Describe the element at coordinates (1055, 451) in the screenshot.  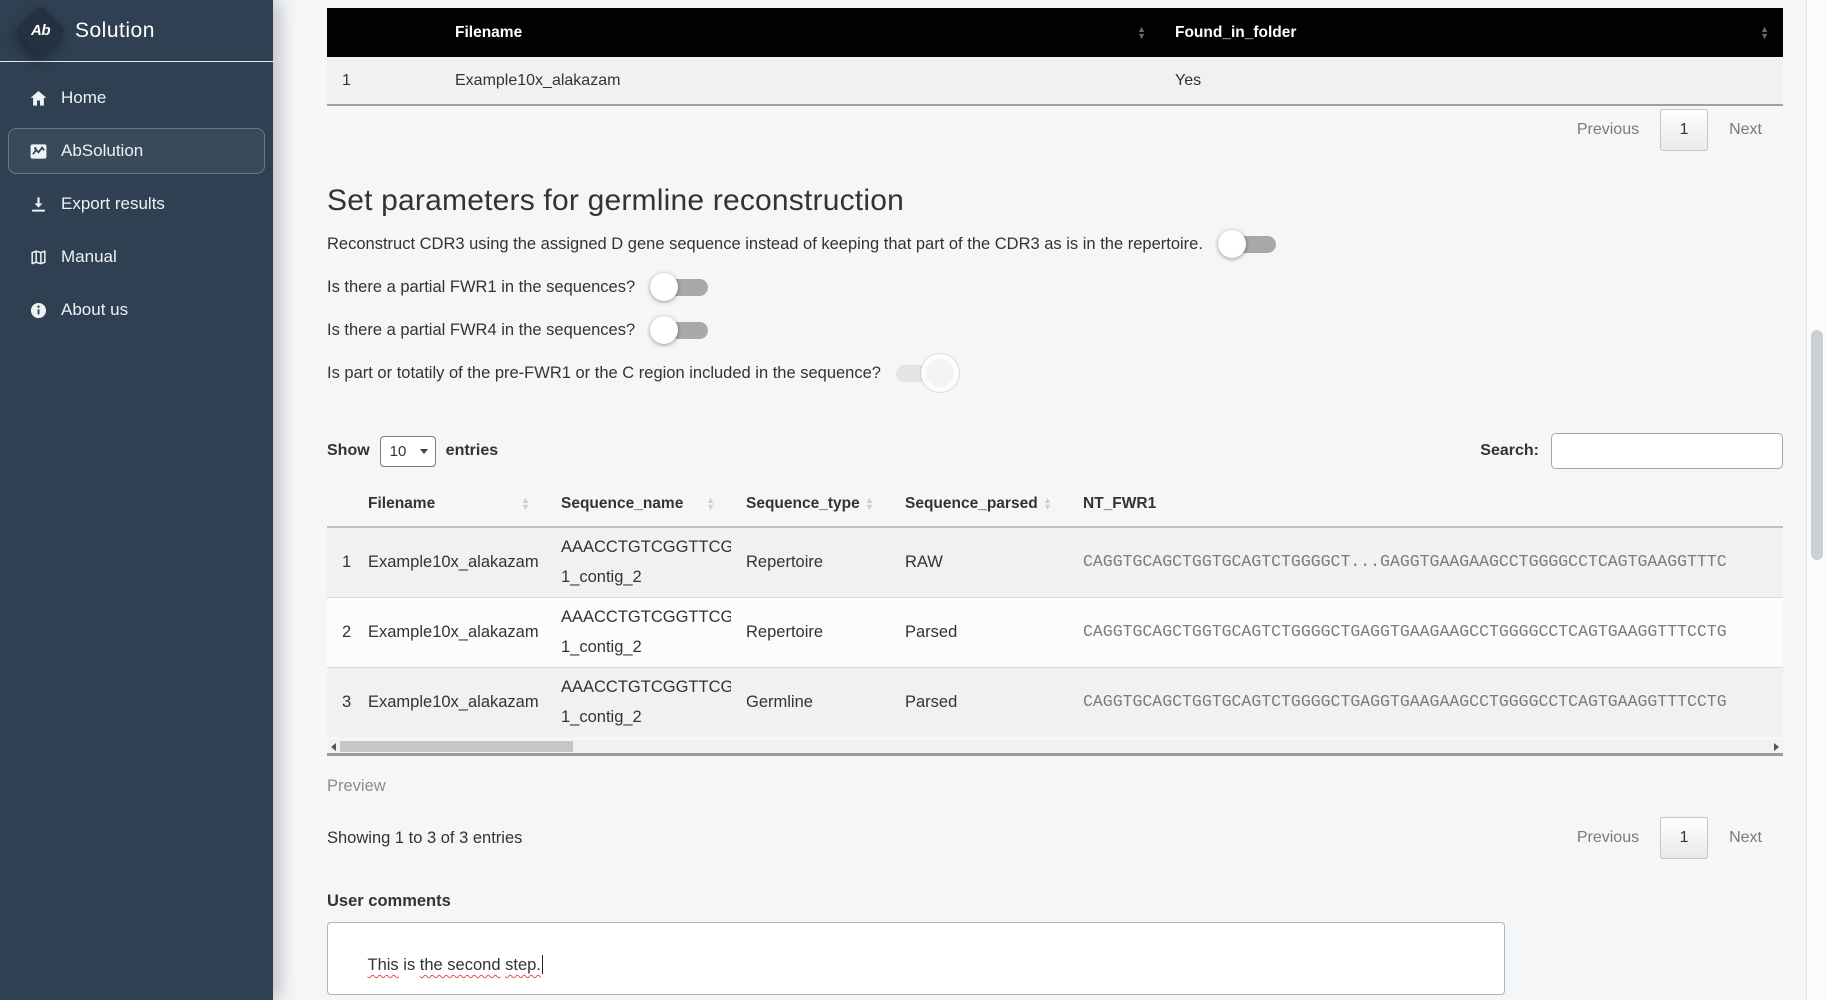
I see `table-controls: Show 10 entries Search:` at that location.